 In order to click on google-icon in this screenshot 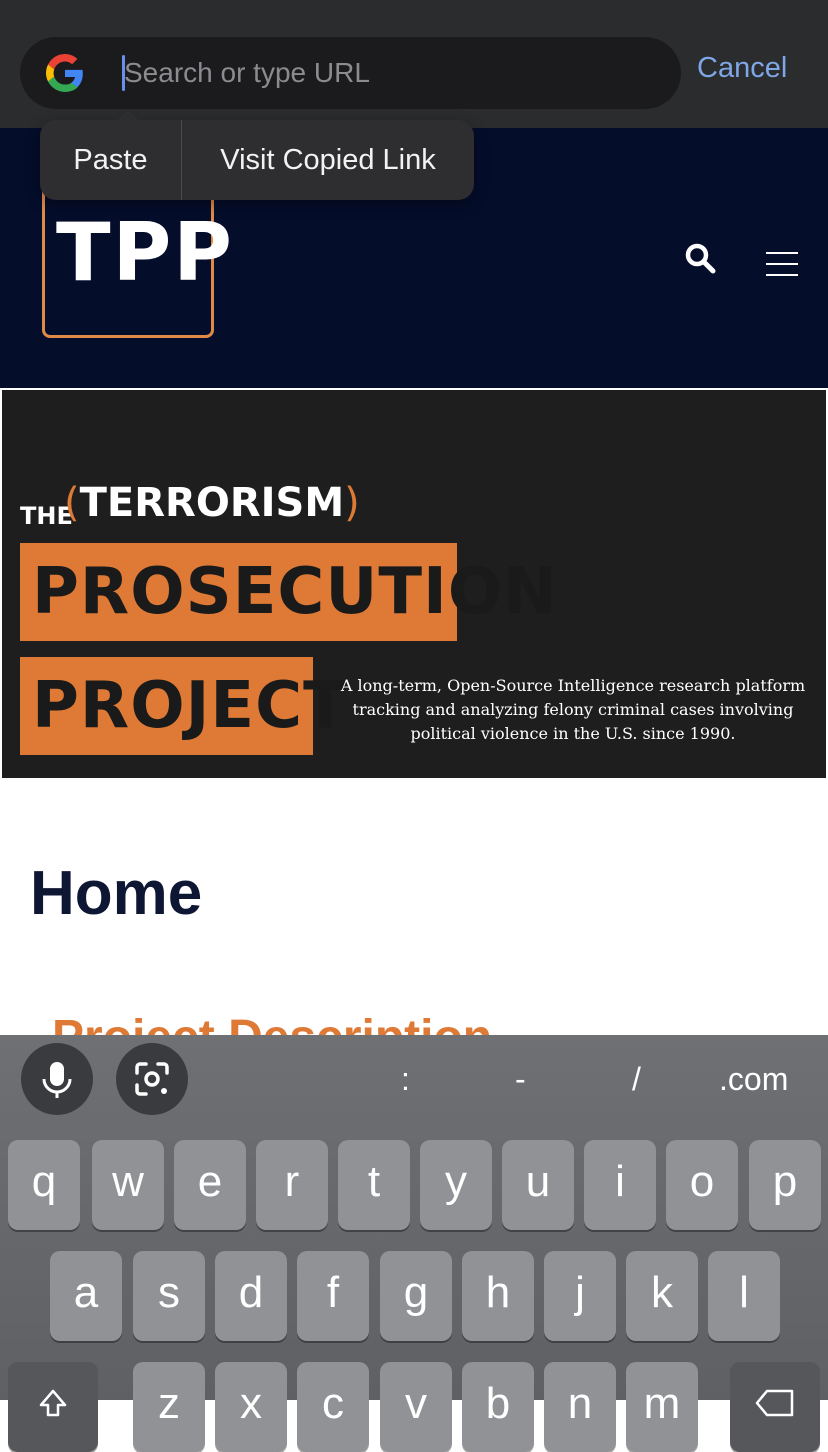, I will do `click(64, 73)`.